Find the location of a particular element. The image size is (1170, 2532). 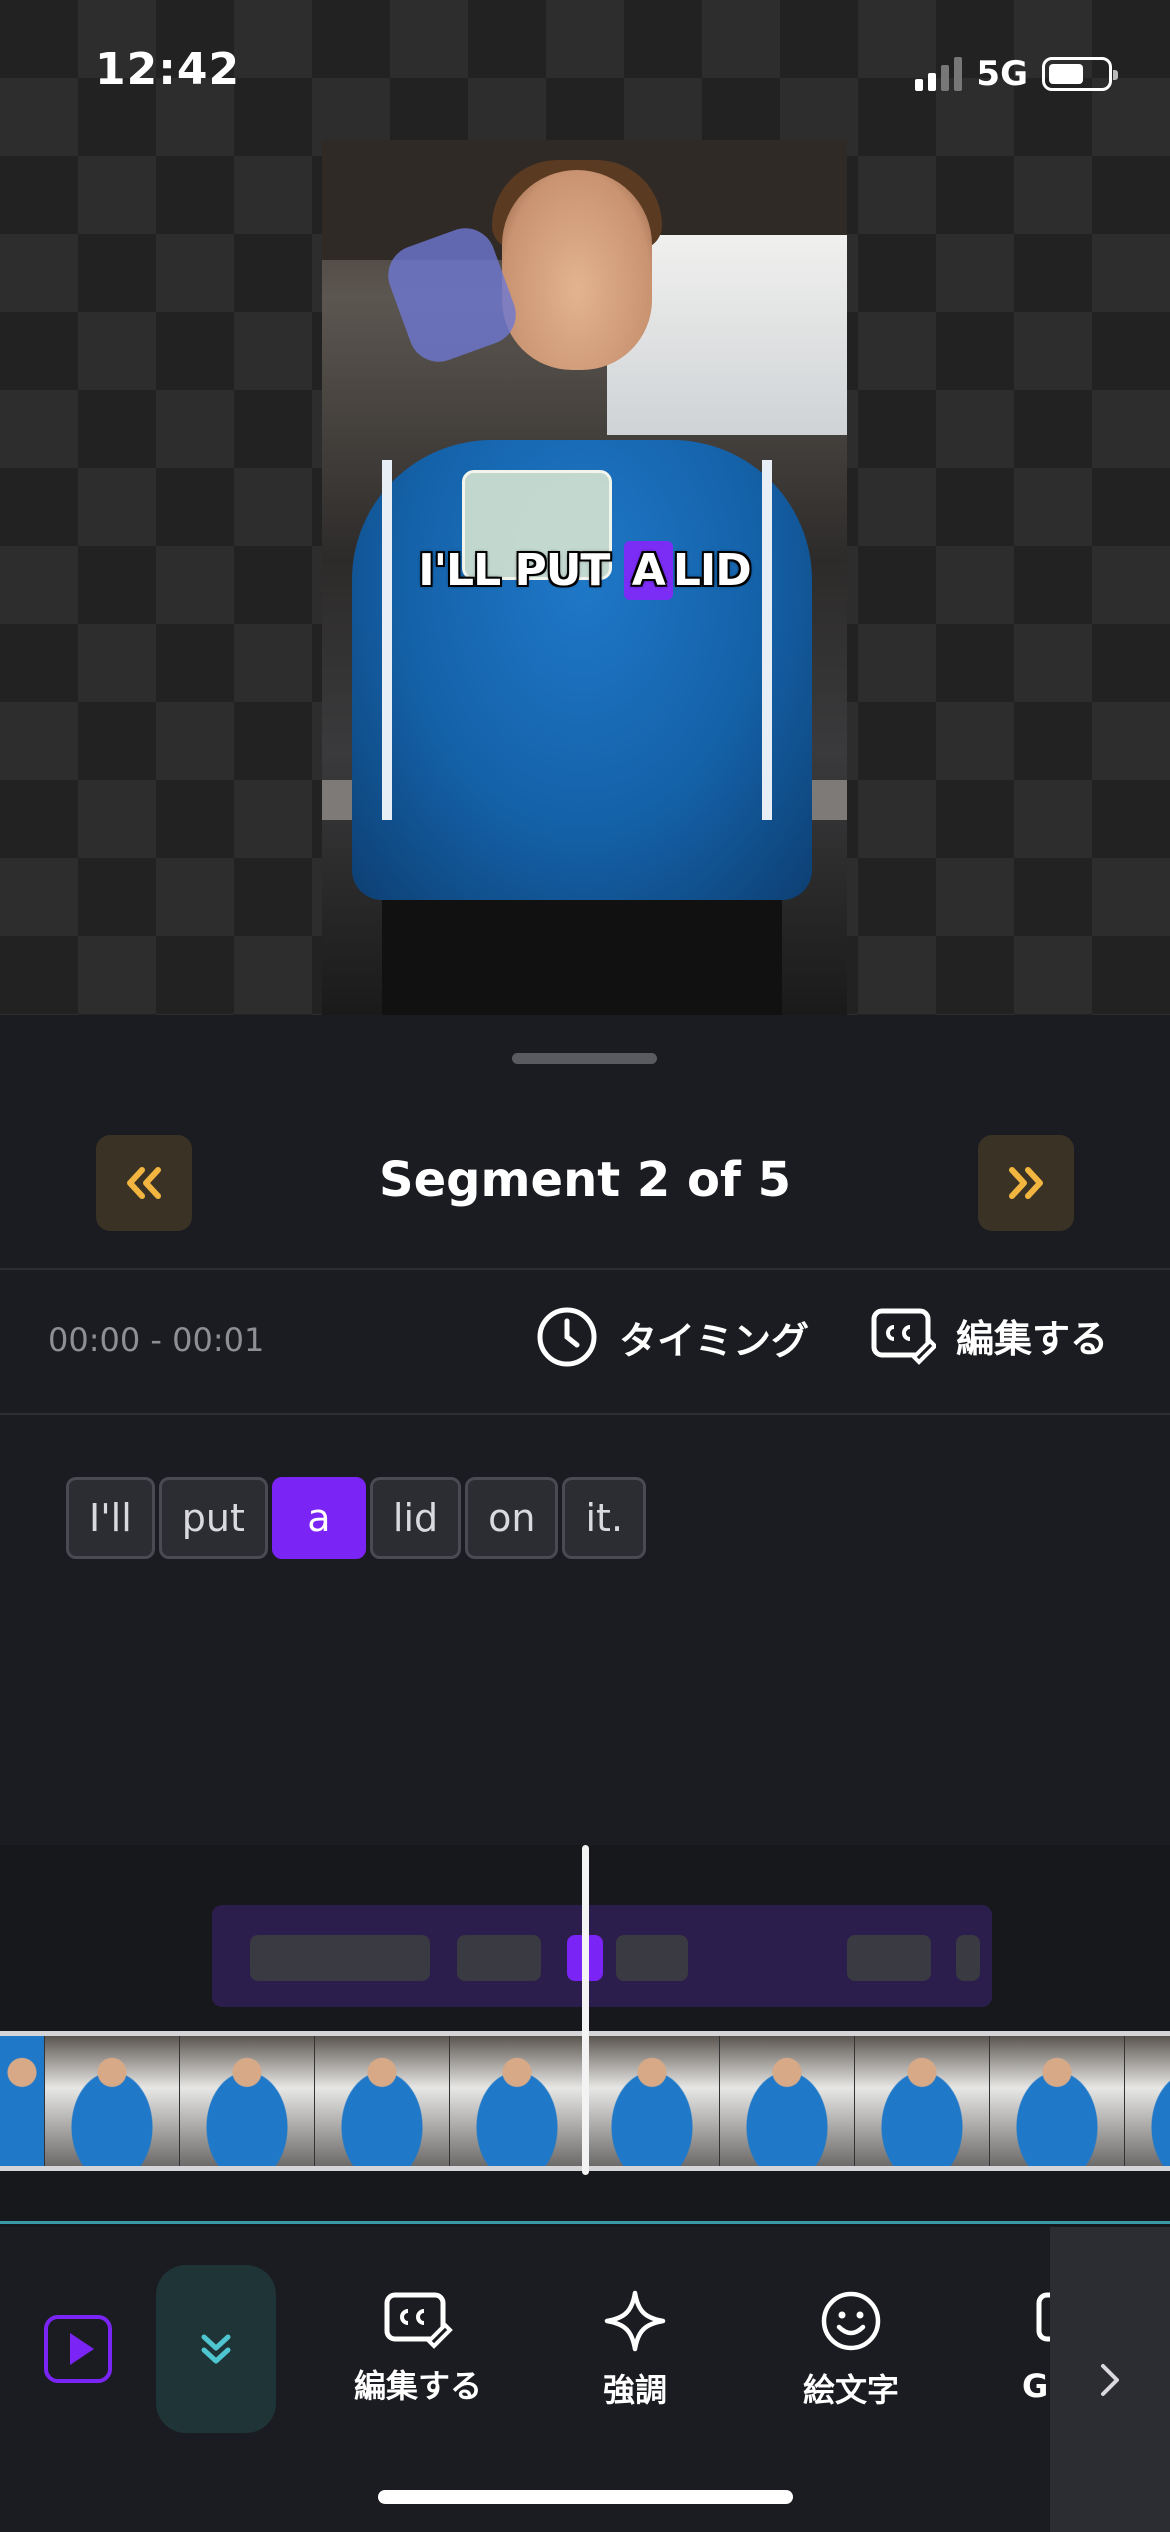

toolbar-scroll-button is located at coordinates (1110, 2379).